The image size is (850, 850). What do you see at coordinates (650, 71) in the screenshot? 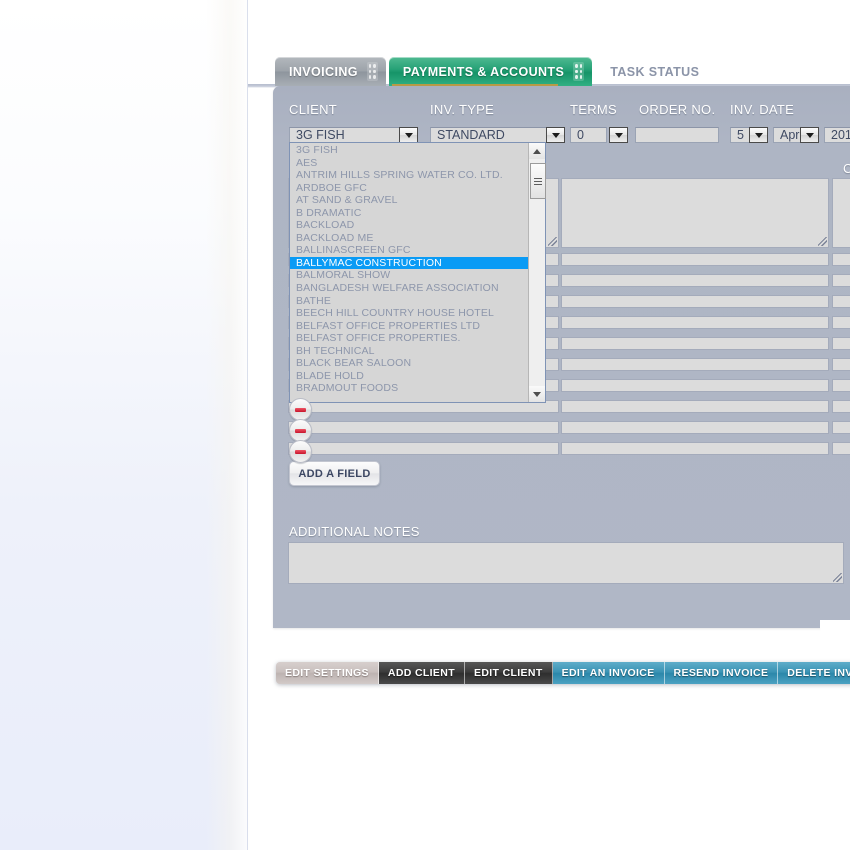
I see `tab-task-status: TASK STATUS` at bounding box center [650, 71].